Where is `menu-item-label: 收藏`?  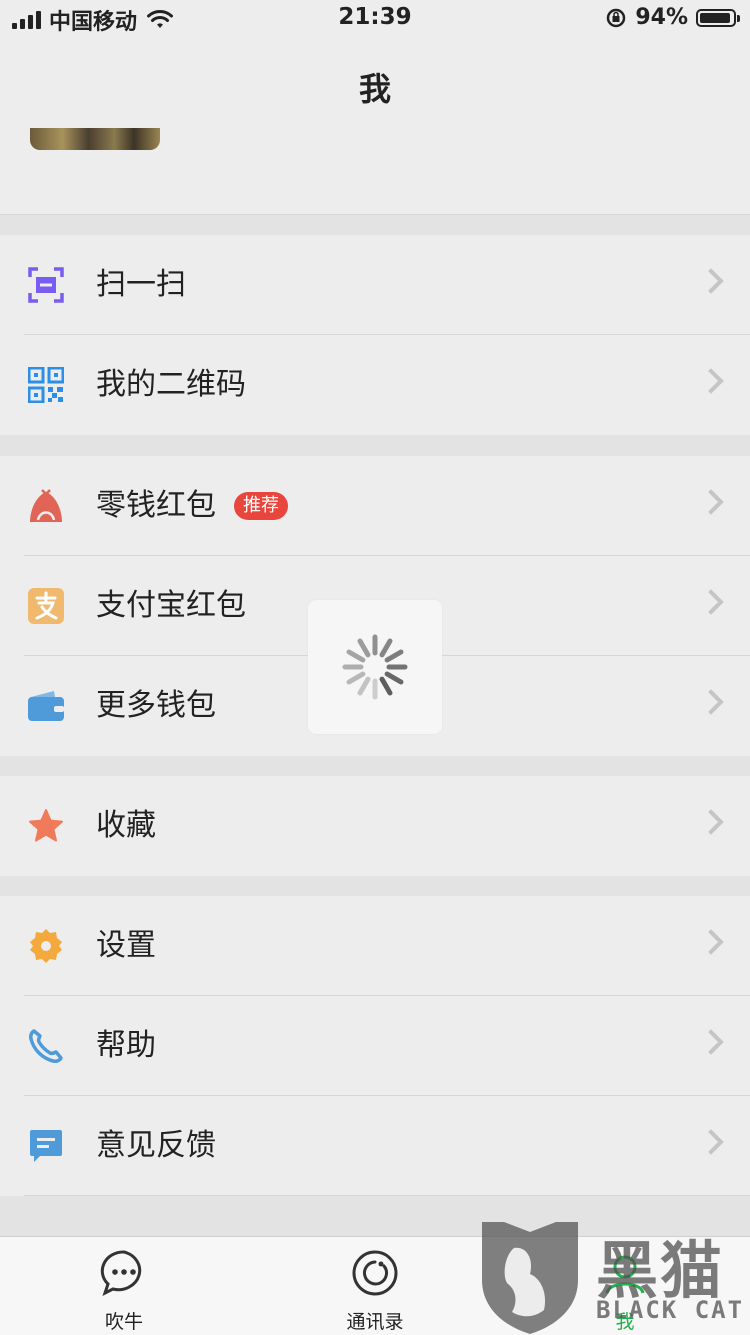 menu-item-label: 收藏 is located at coordinates (126, 825).